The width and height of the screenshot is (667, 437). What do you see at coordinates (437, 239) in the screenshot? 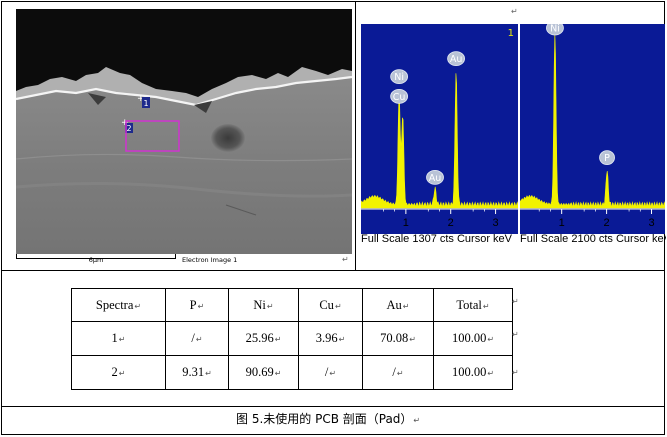
I see `spectrum-1-footer: Full Scale 1307 cts Cursor keV` at bounding box center [437, 239].